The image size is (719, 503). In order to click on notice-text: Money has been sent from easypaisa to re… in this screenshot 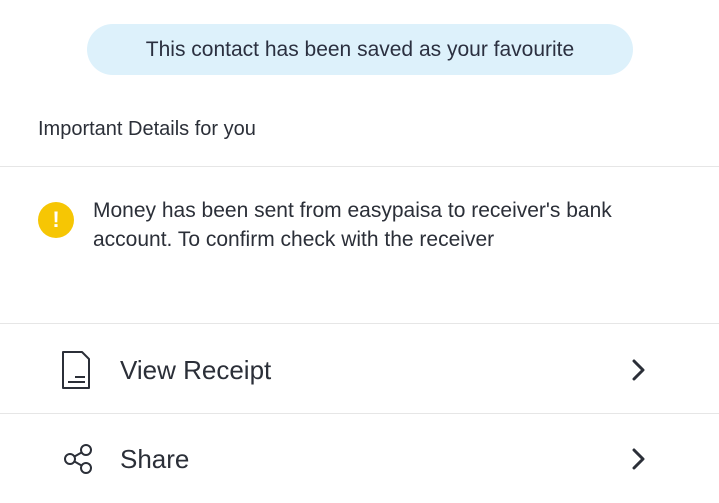, I will do `click(352, 225)`.